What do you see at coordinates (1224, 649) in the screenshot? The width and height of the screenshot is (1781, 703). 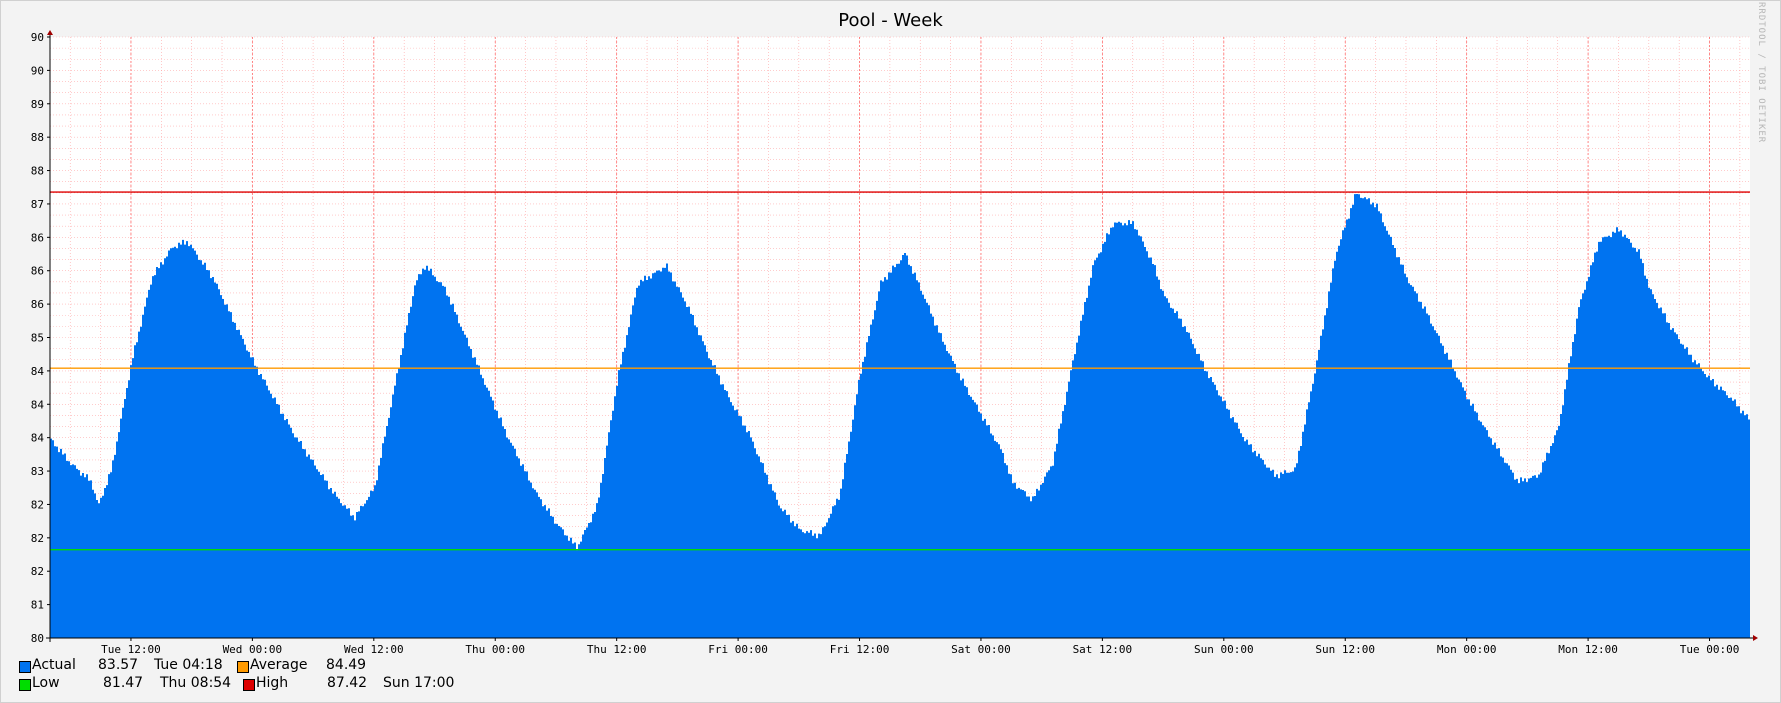 I see `x-tick-label: Sun 00:00` at bounding box center [1224, 649].